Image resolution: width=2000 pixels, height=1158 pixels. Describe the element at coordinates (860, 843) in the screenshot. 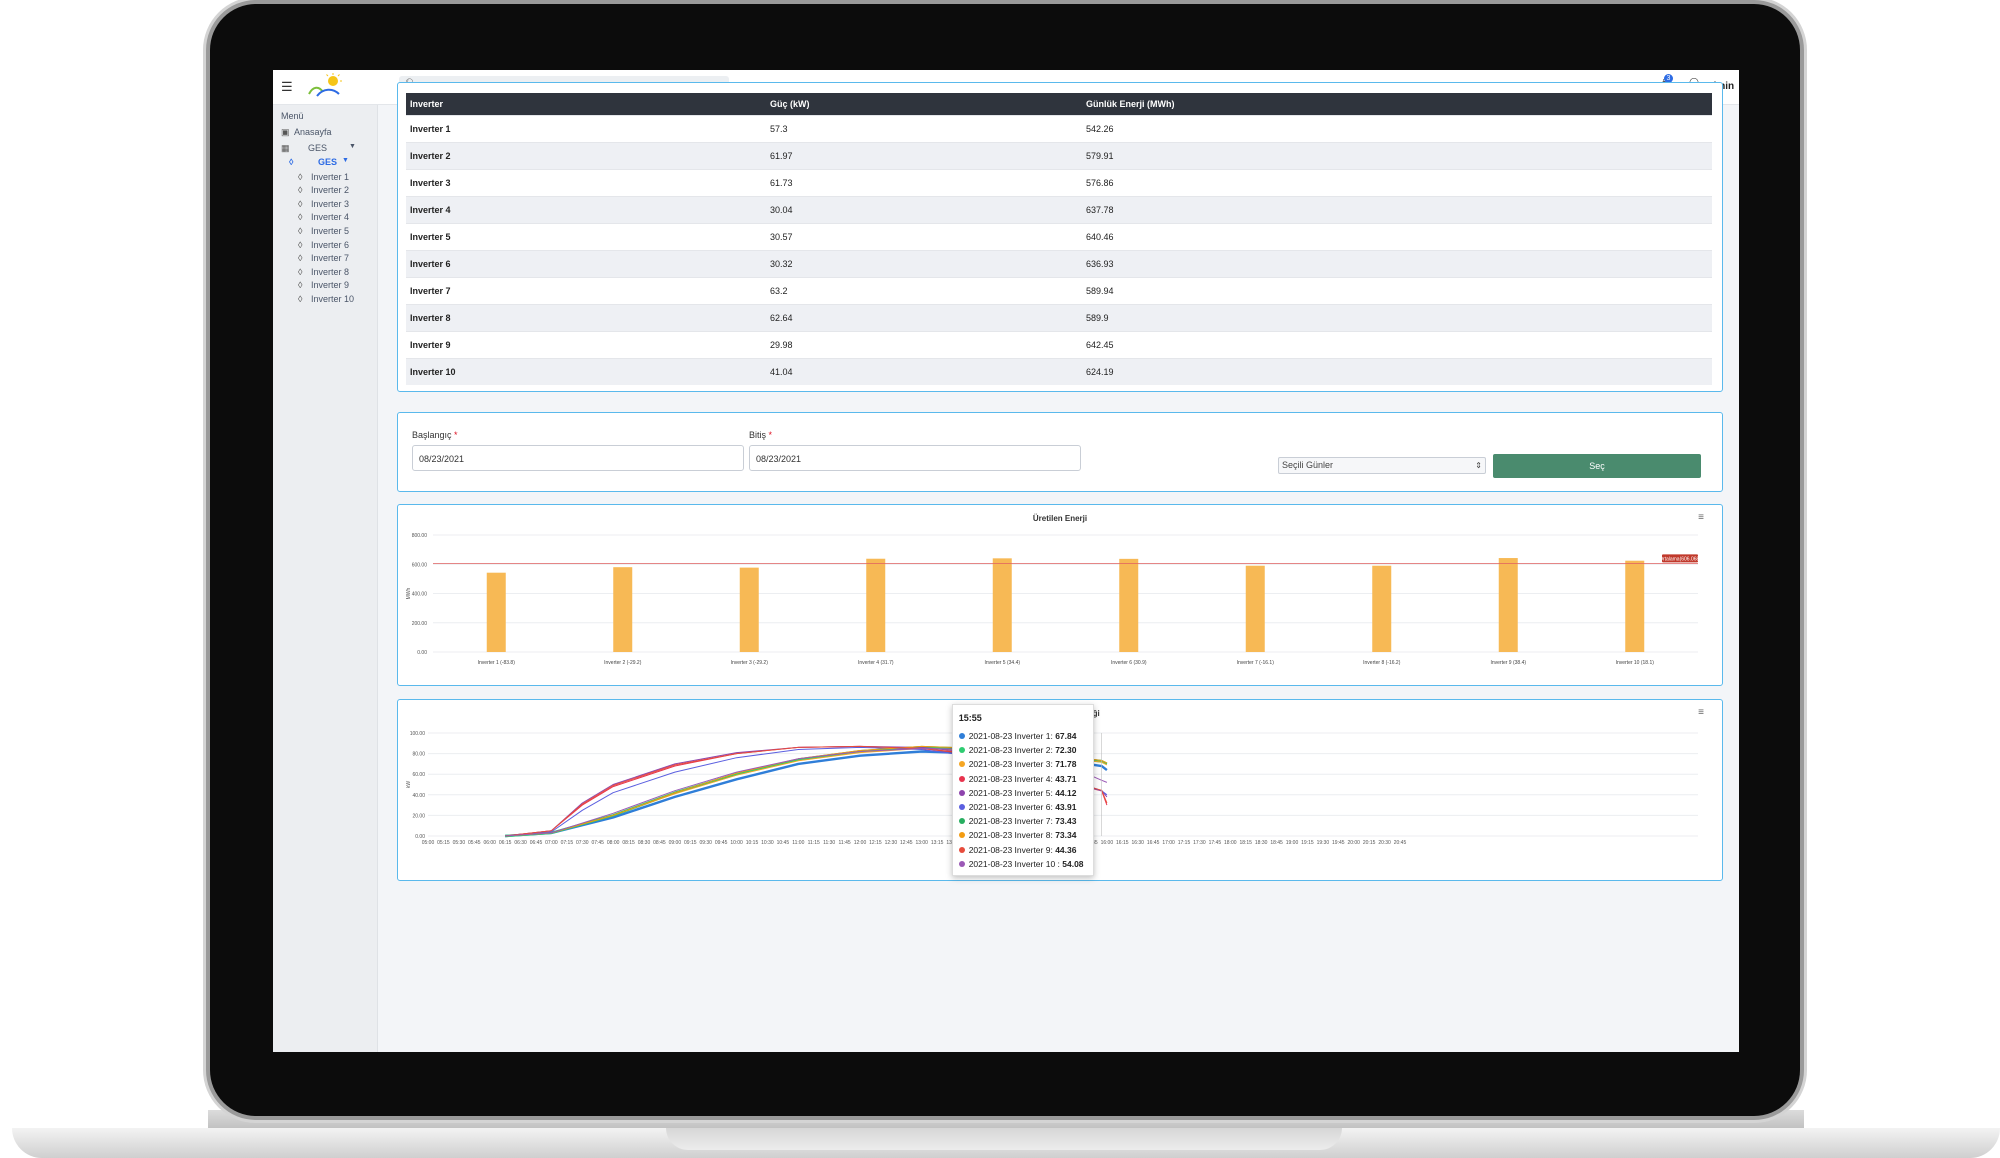

I see `x-tick-label: 12:00` at that location.